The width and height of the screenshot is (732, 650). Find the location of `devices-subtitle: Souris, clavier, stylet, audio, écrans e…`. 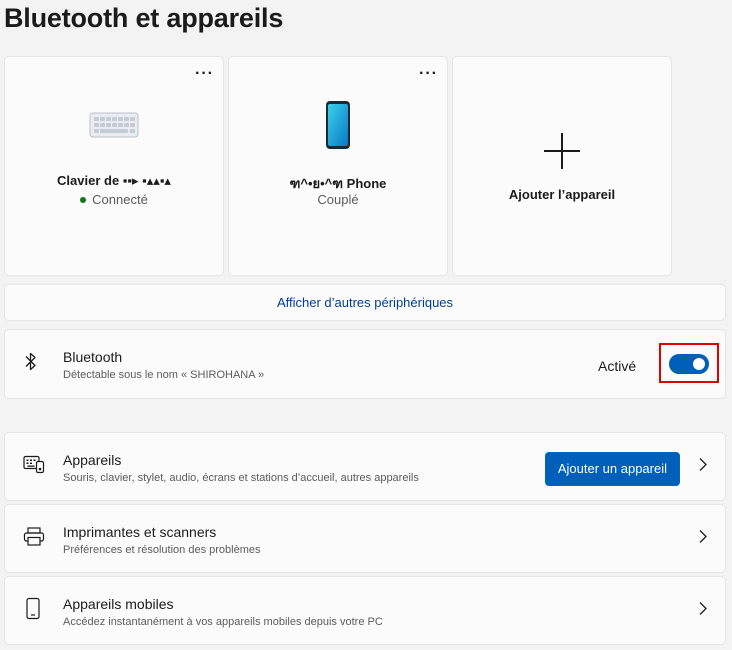

devices-subtitle: Souris, clavier, stylet, audio, écrans e… is located at coordinates (241, 478).